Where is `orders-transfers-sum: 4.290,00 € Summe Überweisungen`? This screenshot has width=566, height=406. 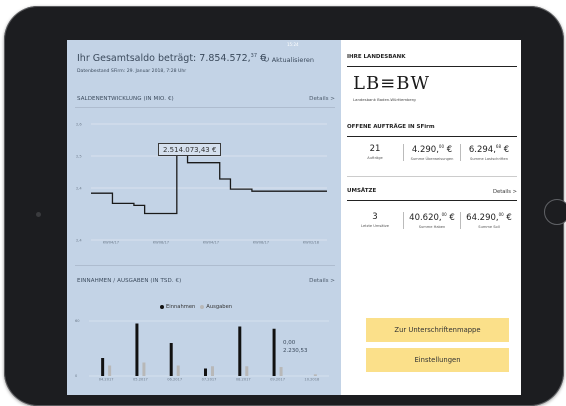
orders-transfers-sum: 4.290,00 € Summe Überweisungen is located at coordinates (431, 152).